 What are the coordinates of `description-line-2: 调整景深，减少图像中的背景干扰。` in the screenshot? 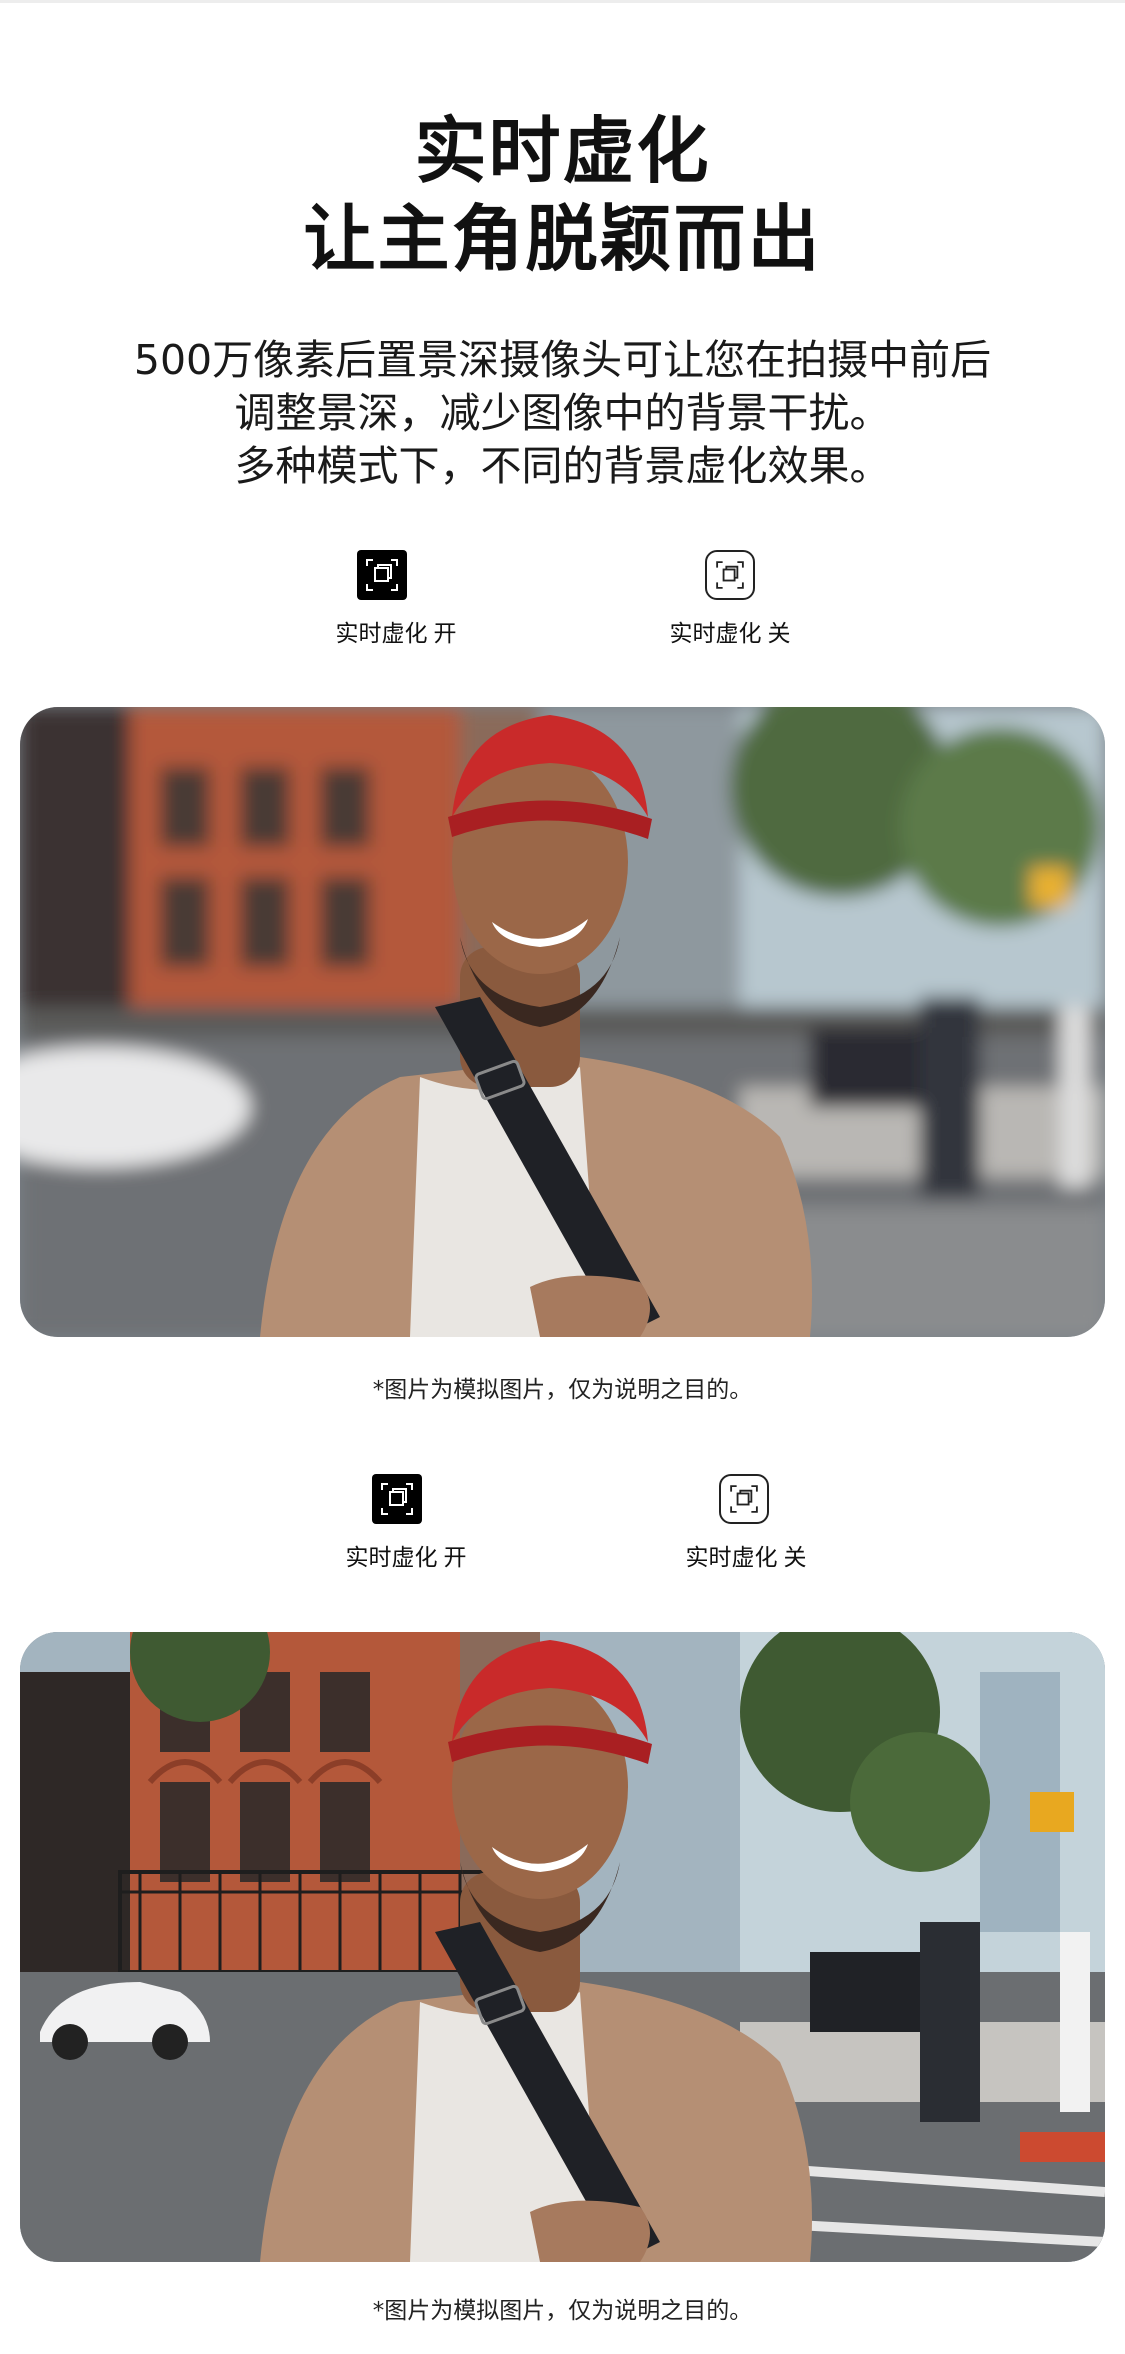 It's located at (562, 413).